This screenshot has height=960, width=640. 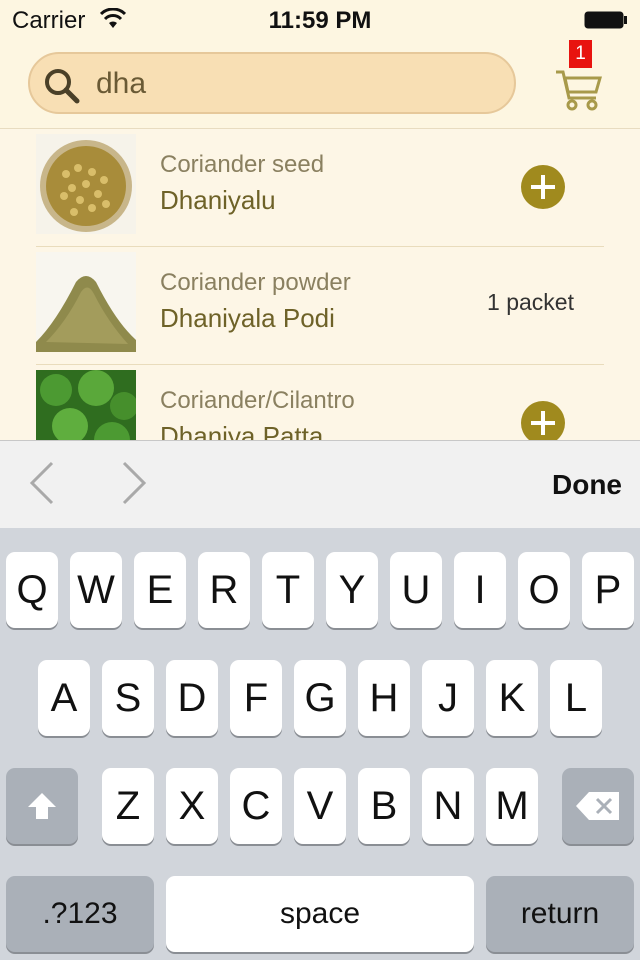 What do you see at coordinates (64, 698) in the screenshot?
I see `key-a: A` at bounding box center [64, 698].